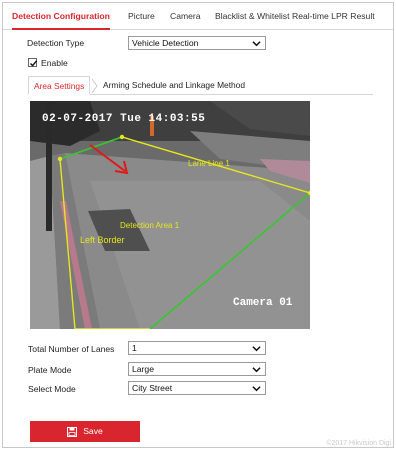 This screenshot has width=396, height=450. What do you see at coordinates (174, 85) in the screenshot?
I see `tab-arming-schedule: Arming Schedule and Linkage Method` at bounding box center [174, 85].